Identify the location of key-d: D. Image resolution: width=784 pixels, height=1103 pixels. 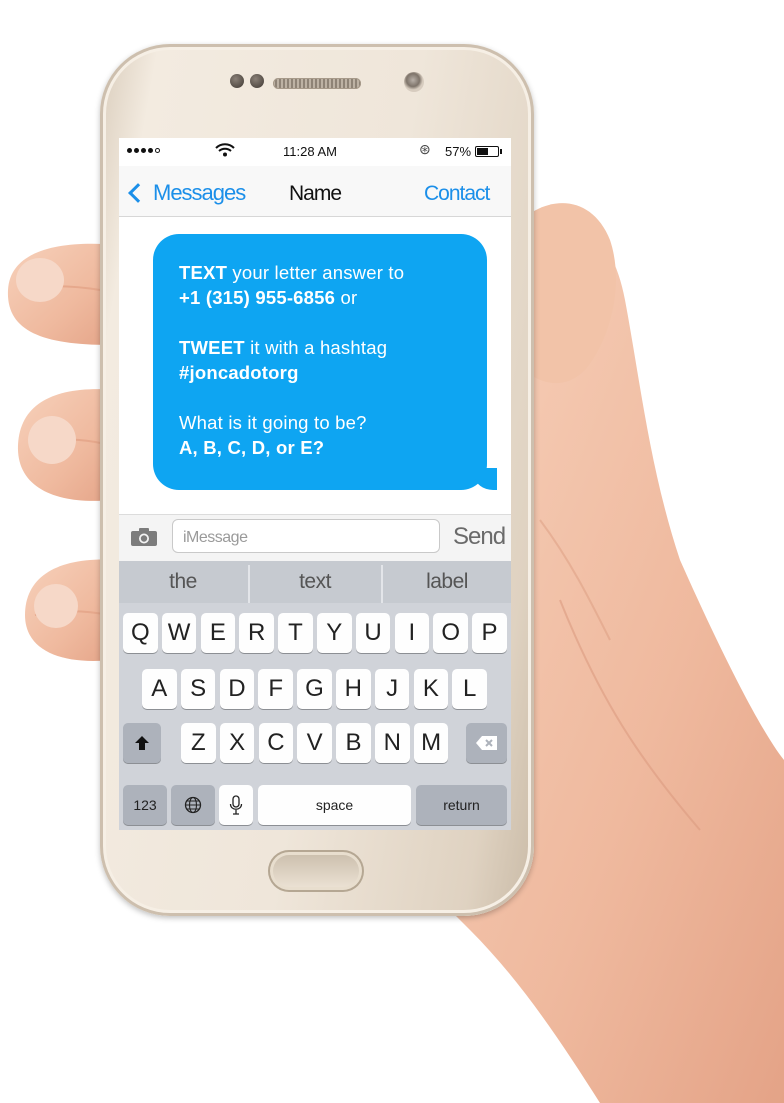
(237, 689).